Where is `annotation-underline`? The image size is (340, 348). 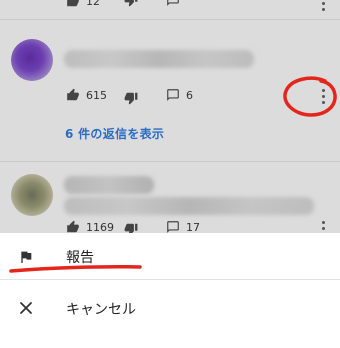
annotation-underline is located at coordinates (75, 268).